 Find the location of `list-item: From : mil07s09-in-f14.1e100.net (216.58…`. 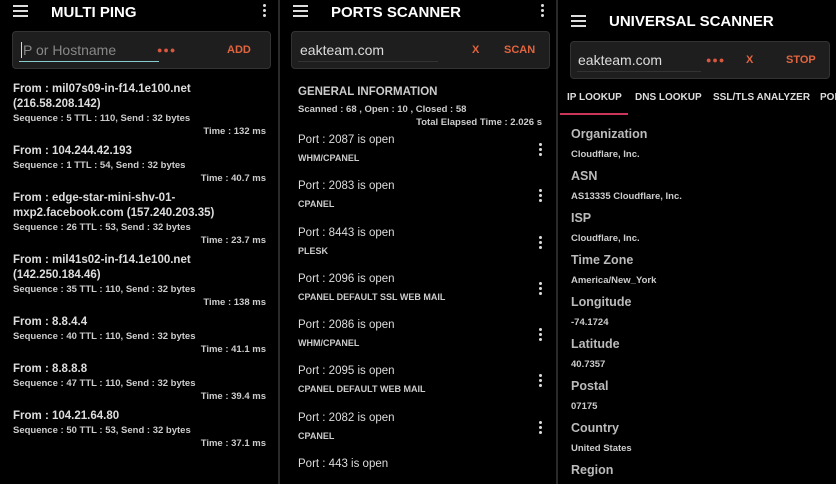

list-item: From : mil07s09-in-f14.1e100.net (216.58… is located at coordinates (139, 110).